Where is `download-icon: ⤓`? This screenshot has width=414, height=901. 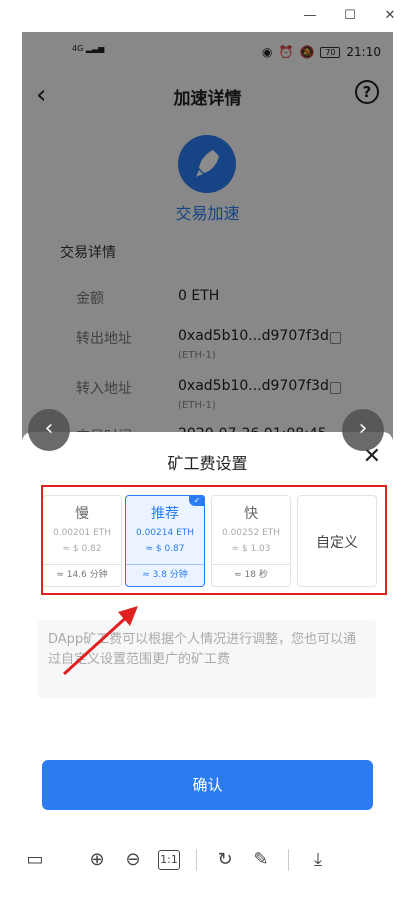 download-icon: ⤓ is located at coordinates (318, 860).